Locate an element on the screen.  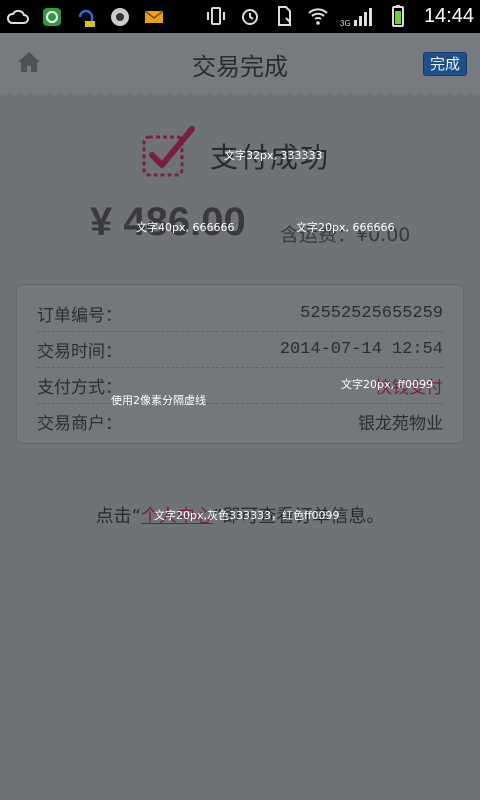
row-label: 订单编号： is located at coordinates (79, 315).